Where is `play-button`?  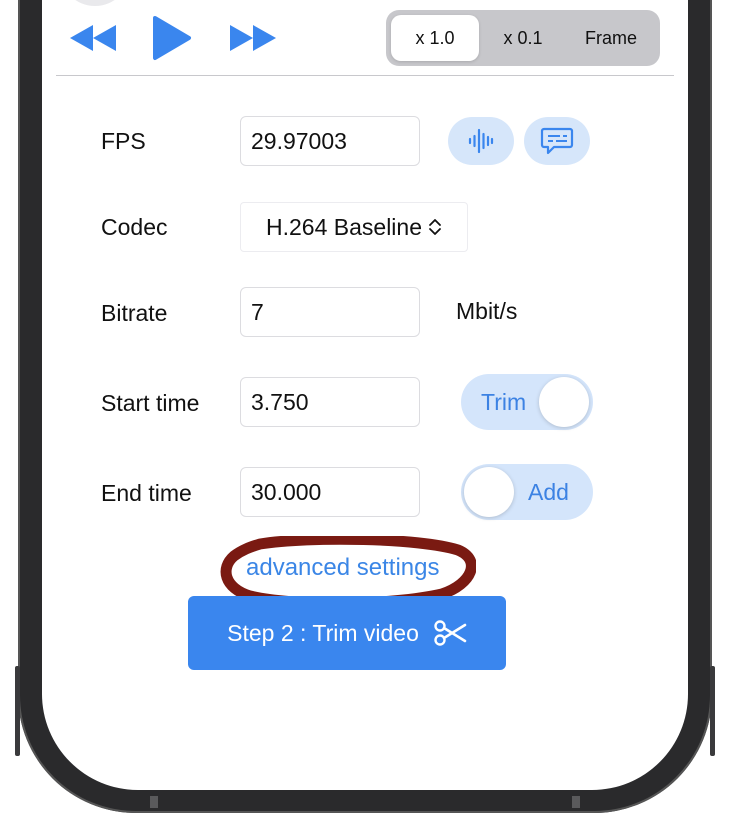 play-button is located at coordinates (172, 38).